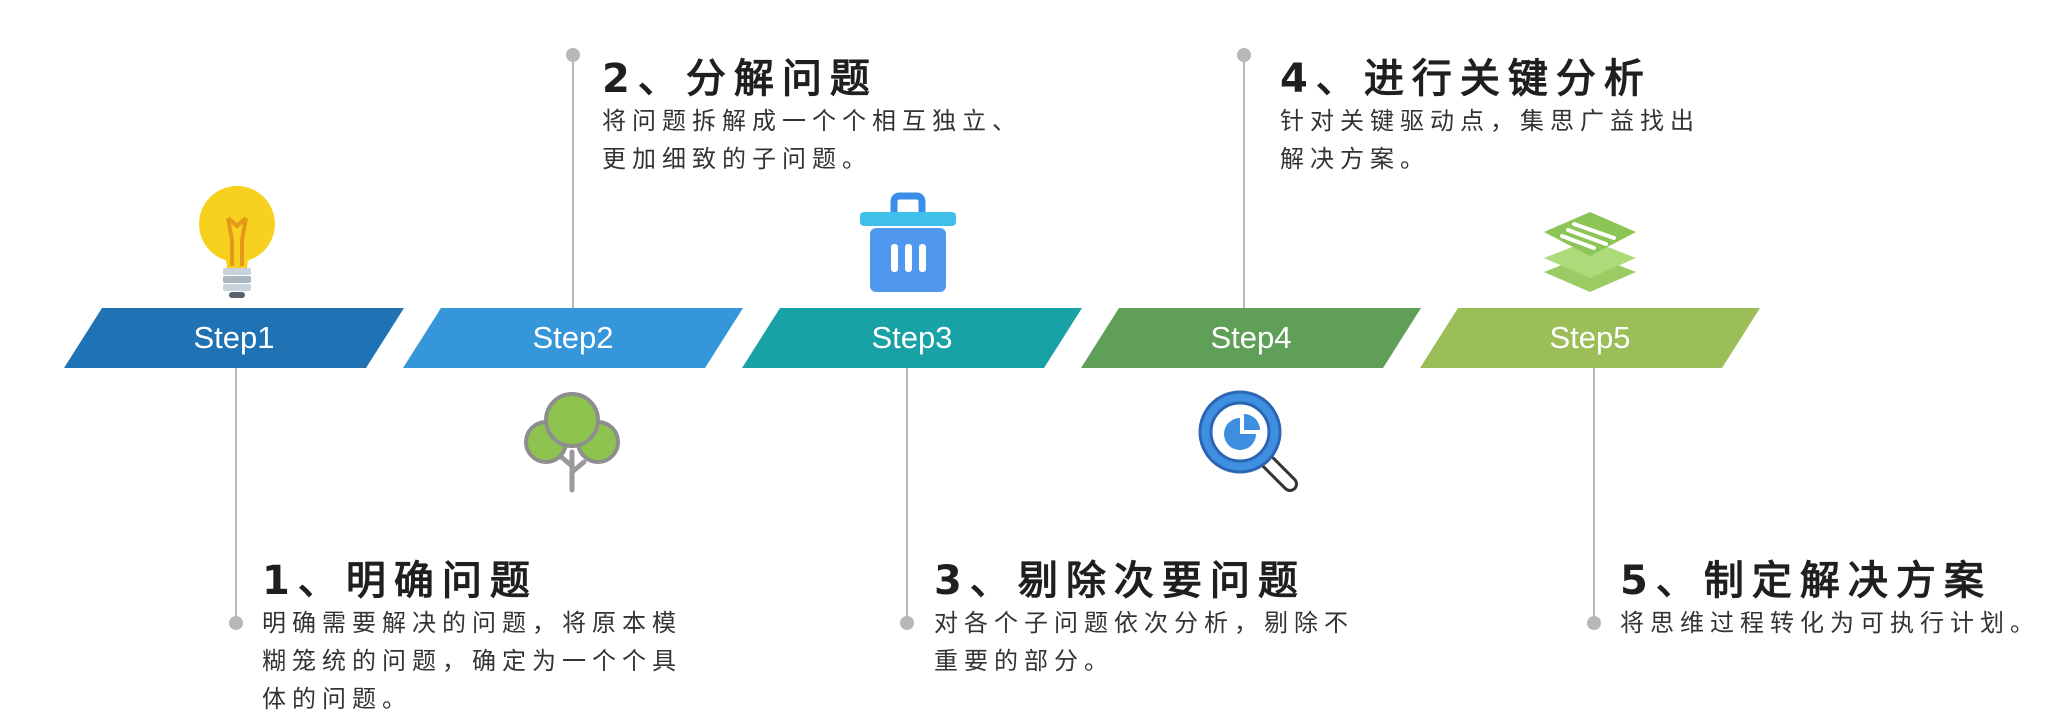  Describe the element at coordinates (1244, 181) in the screenshot. I see `connector-line-step4` at that location.